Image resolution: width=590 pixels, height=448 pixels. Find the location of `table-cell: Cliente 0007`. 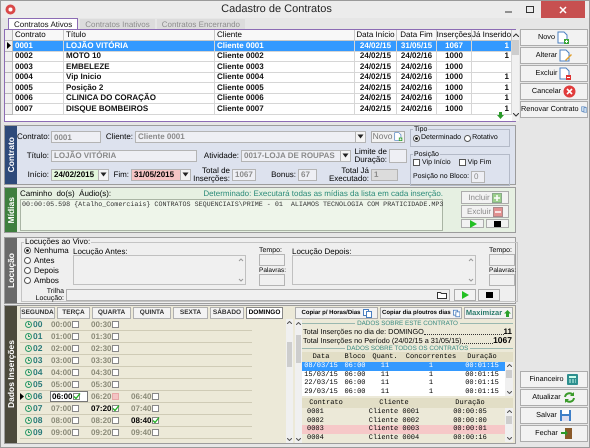

table-cell: Cliente 0007 is located at coordinates (285, 109).